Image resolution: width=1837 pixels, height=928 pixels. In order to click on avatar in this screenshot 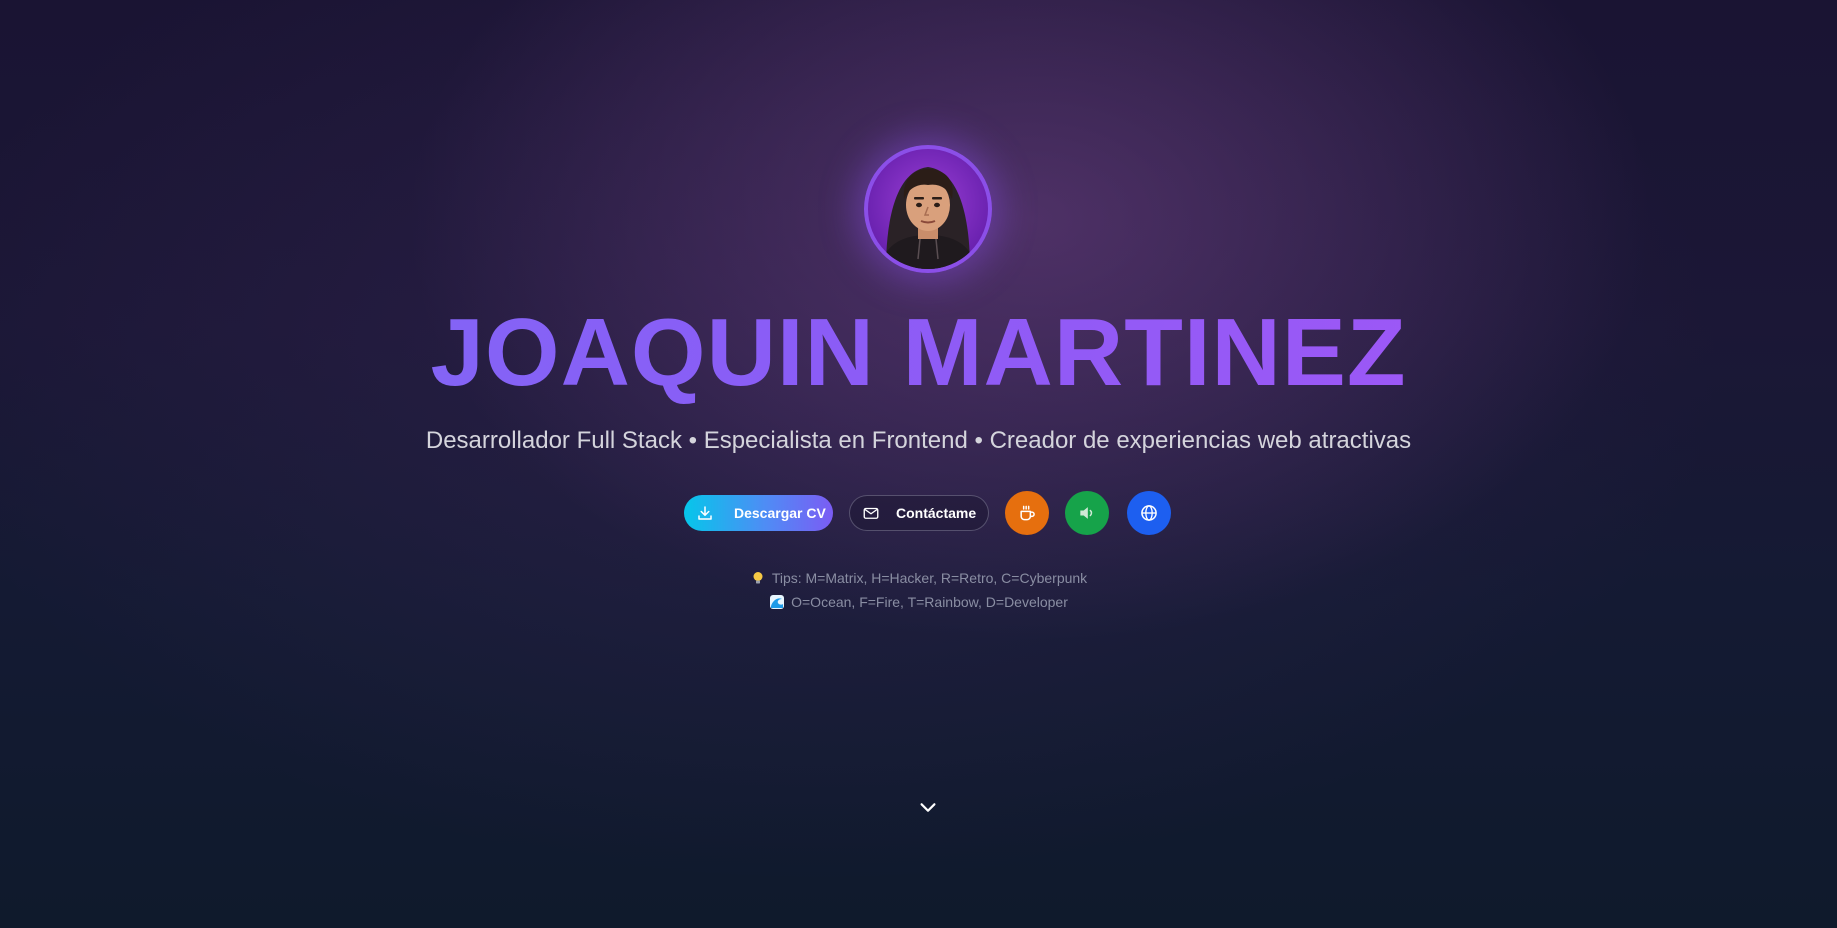, I will do `click(928, 209)`.